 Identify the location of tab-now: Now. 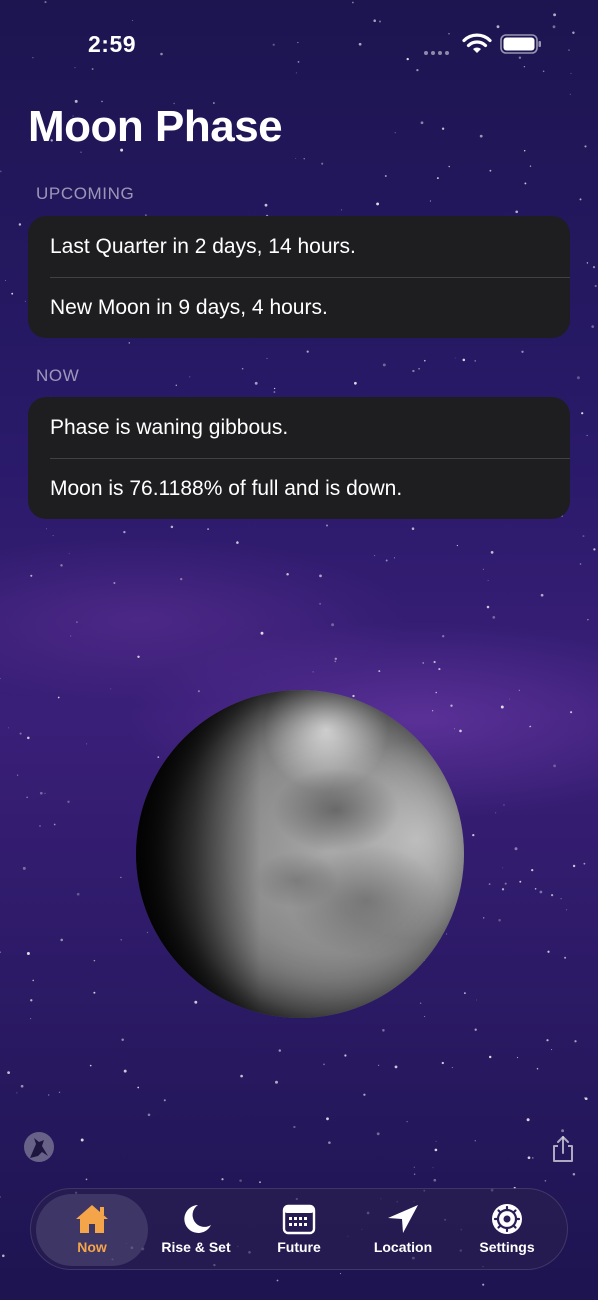
(92, 1230).